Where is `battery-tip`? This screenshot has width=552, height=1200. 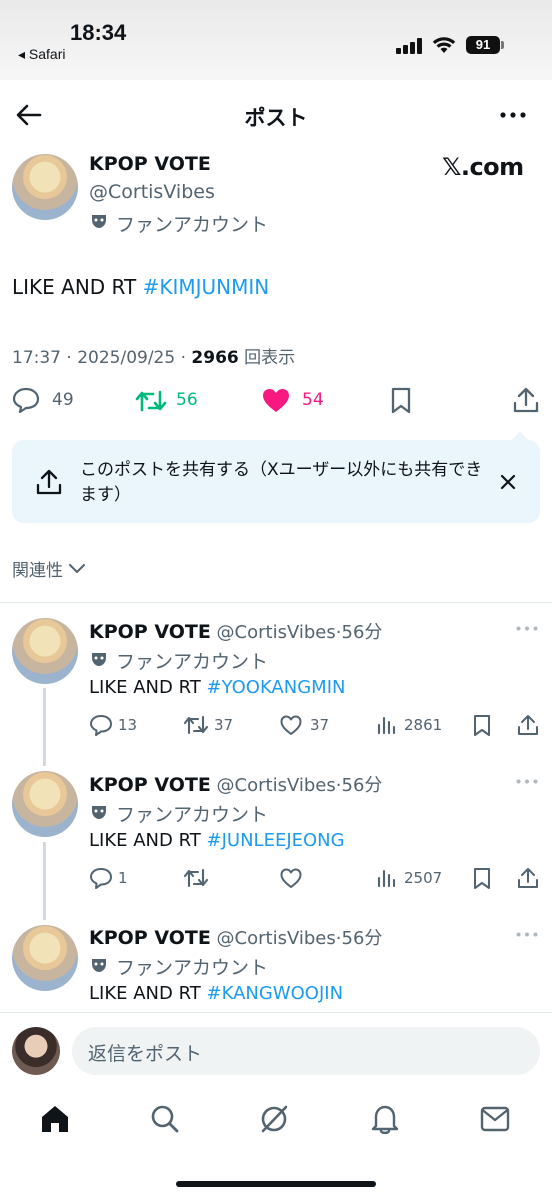
battery-tip is located at coordinates (502, 45).